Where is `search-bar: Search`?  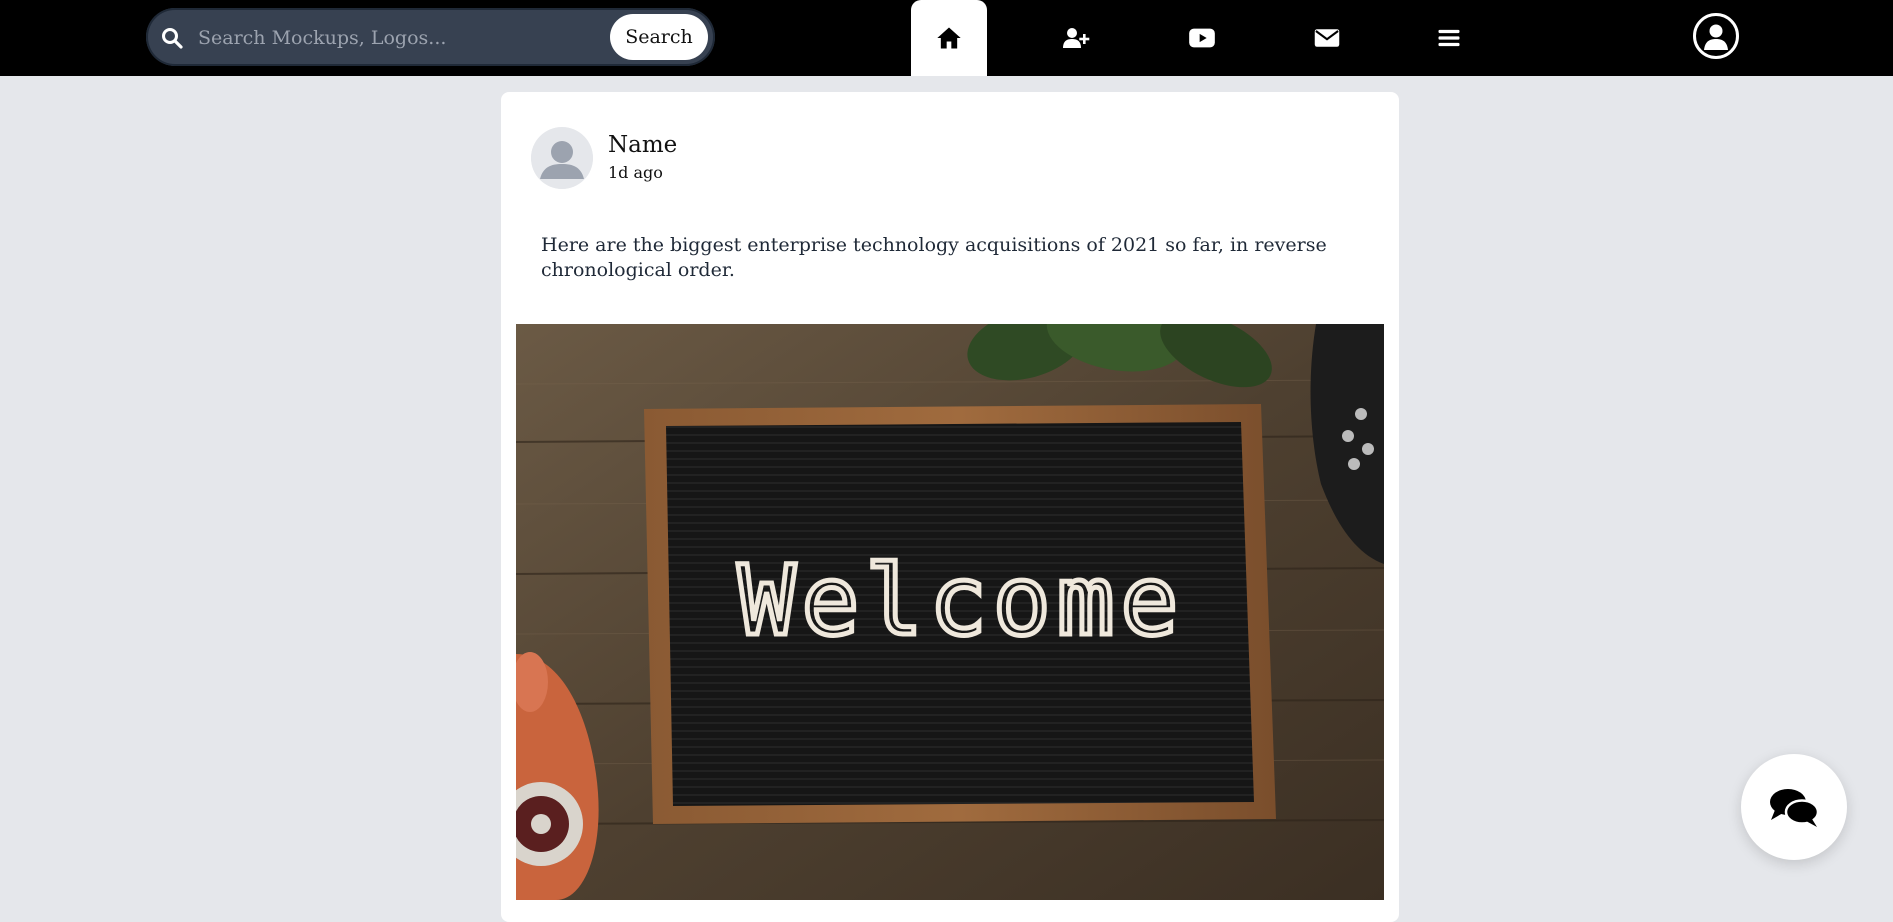
search-bar: Search is located at coordinates (448, 37).